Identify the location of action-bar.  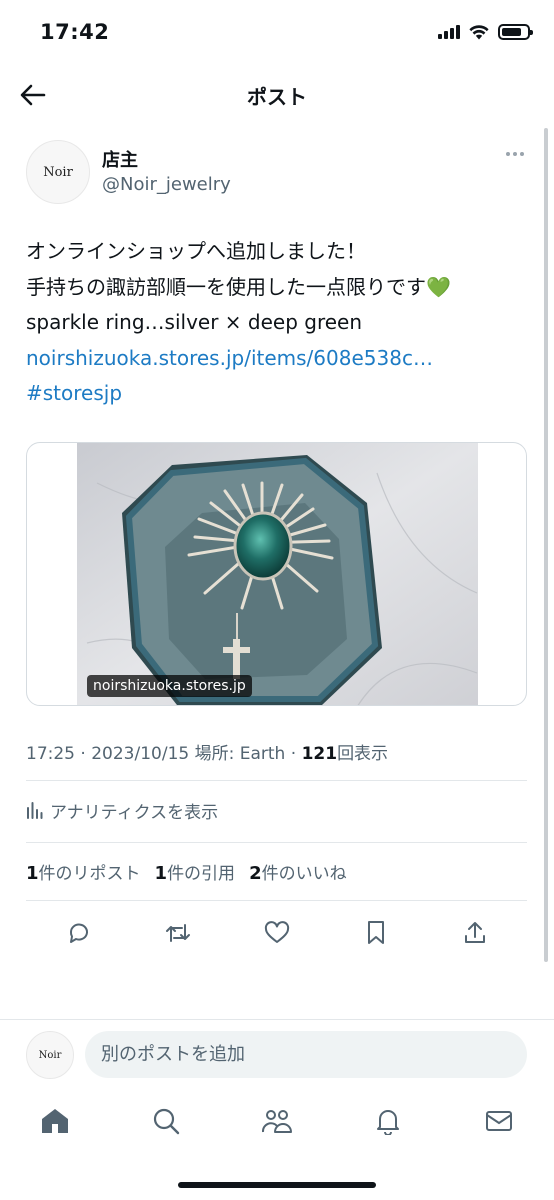
(276, 933).